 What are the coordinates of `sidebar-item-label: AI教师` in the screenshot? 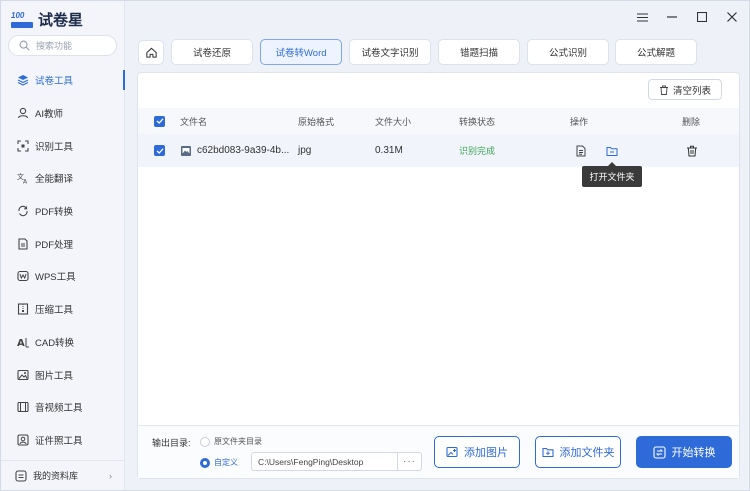 It's located at (49, 115).